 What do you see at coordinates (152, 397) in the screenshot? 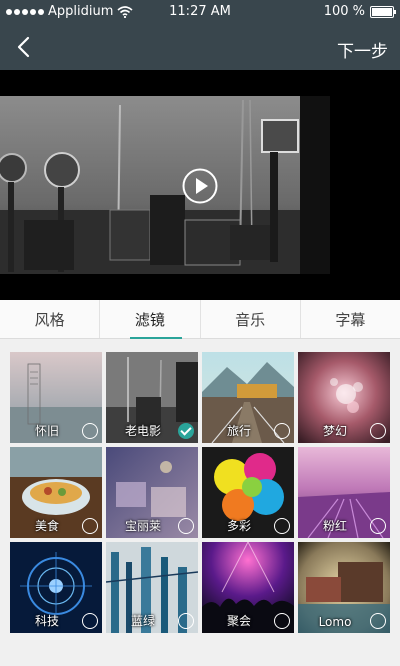
I see `filter-old-film: 老电影` at bounding box center [152, 397].